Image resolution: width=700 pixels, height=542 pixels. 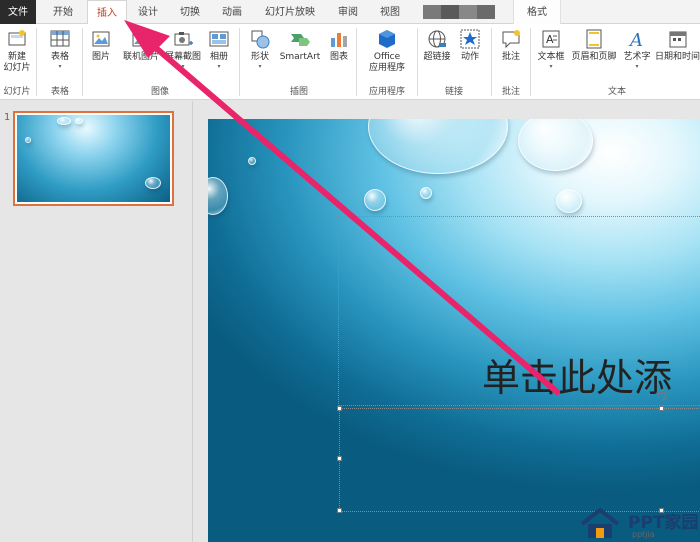 What do you see at coordinates (390, 12) in the screenshot?
I see `tab-view: 视图` at bounding box center [390, 12].